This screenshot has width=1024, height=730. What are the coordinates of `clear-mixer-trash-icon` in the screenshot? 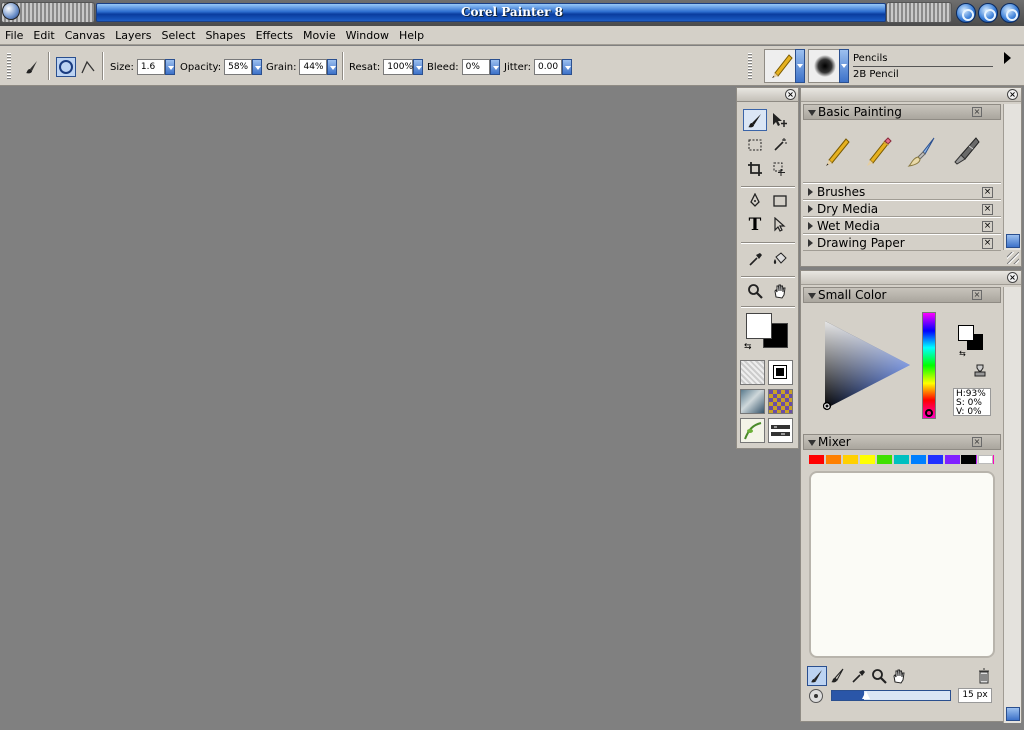 It's located at (984, 677).